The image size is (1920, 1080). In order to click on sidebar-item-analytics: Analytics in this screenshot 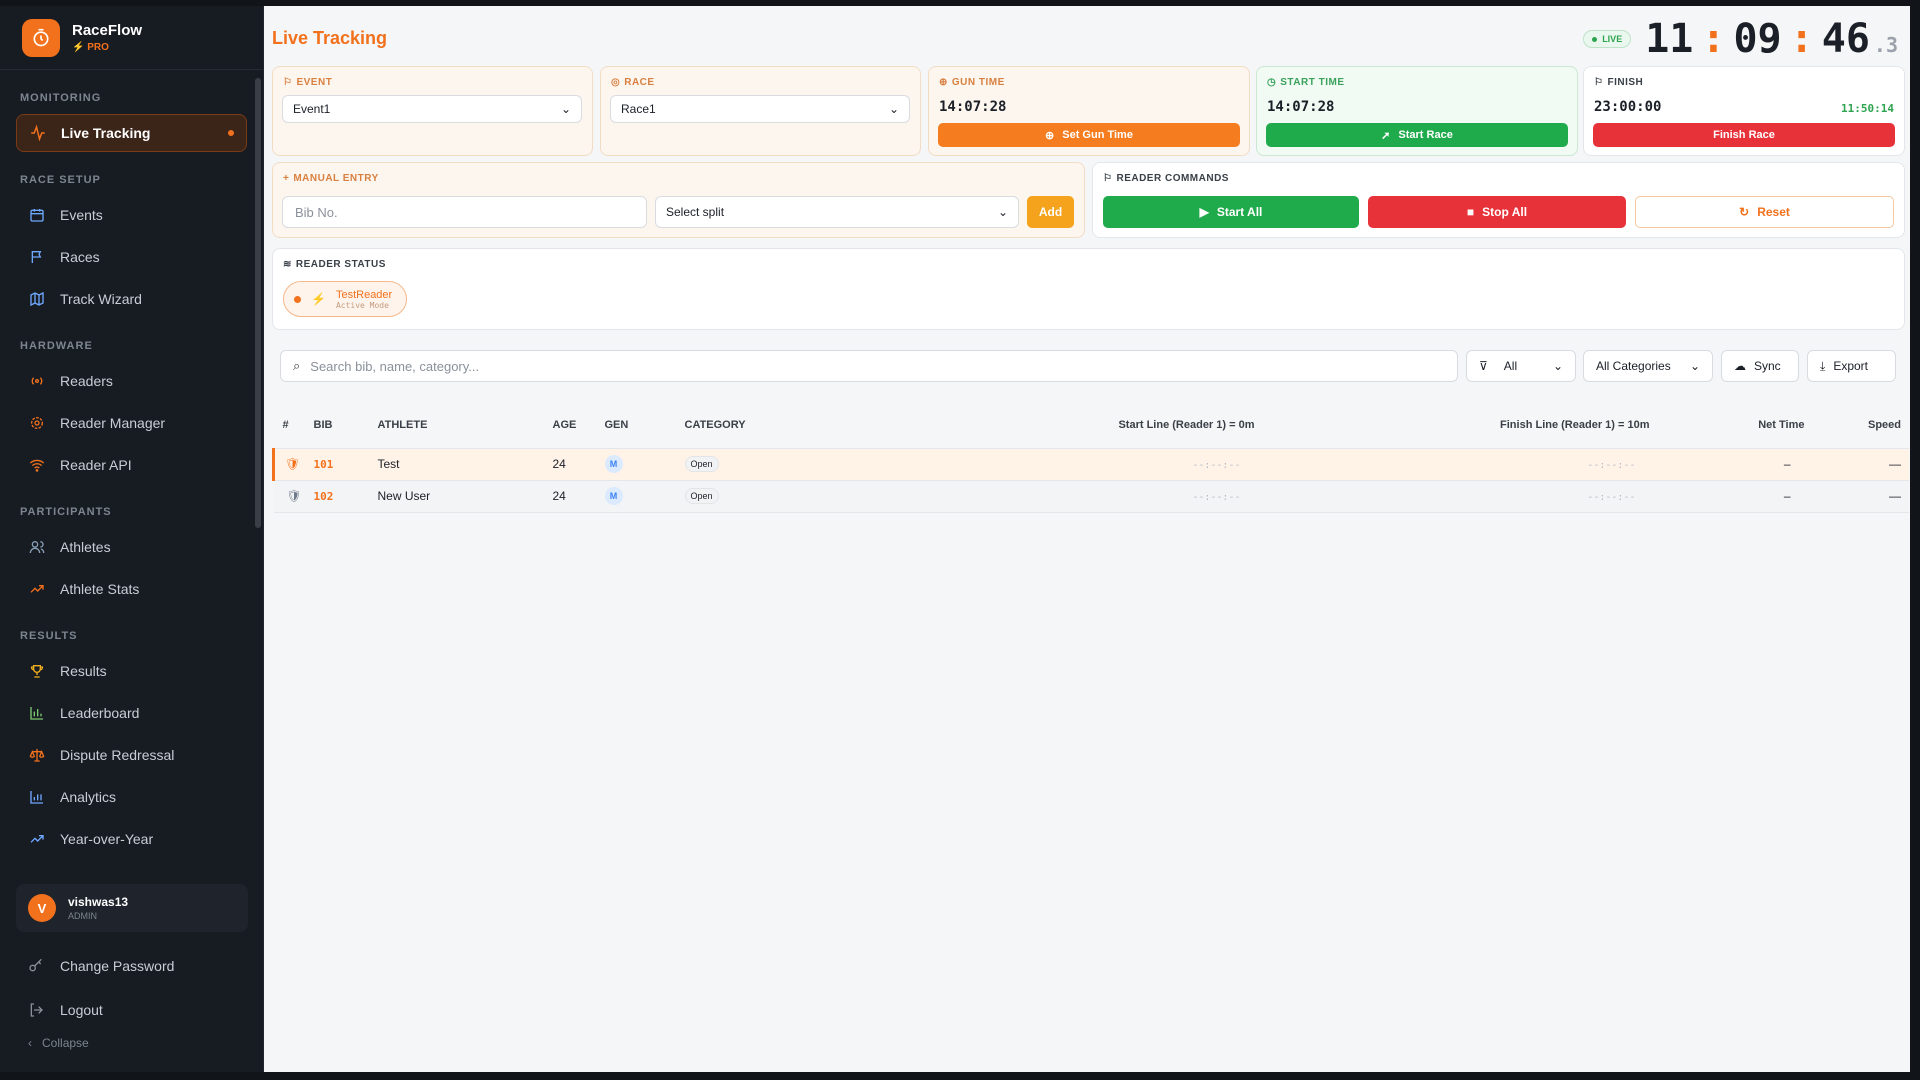, I will do `click(131, 797)`.